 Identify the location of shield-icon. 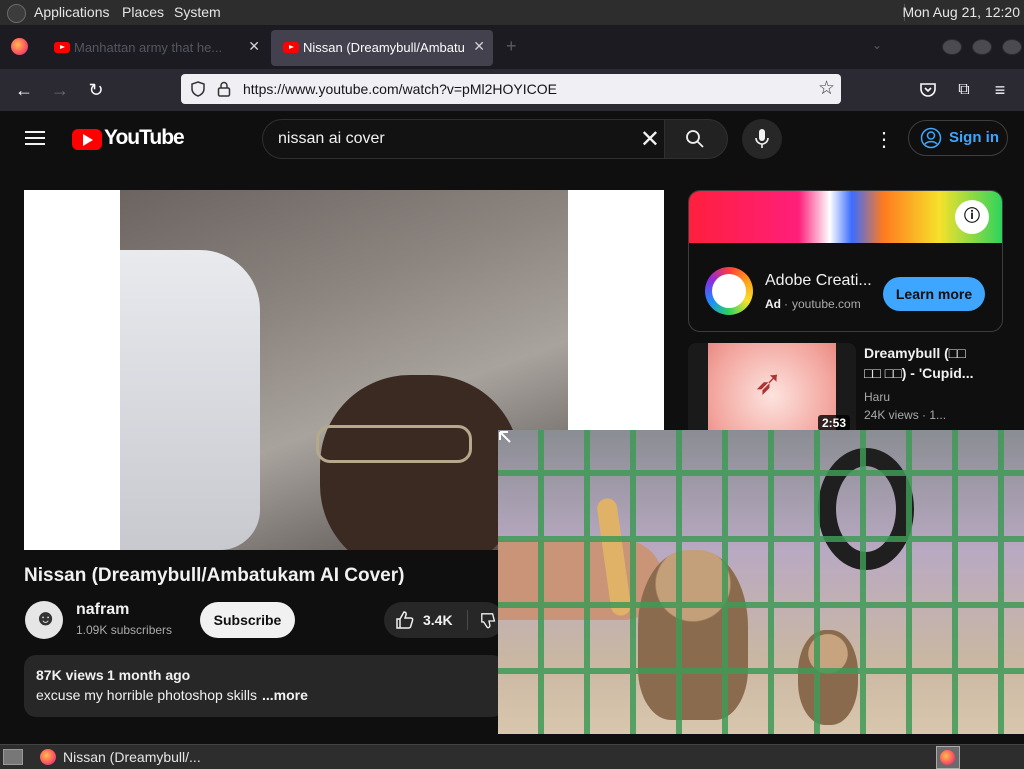
(198, 89).